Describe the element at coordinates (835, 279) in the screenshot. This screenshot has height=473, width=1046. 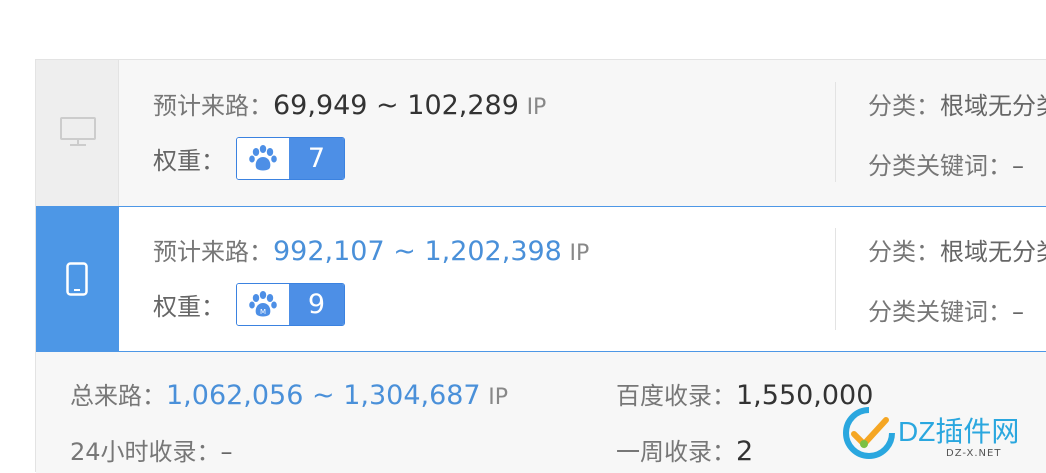
I see `mobile-divider` at that location.